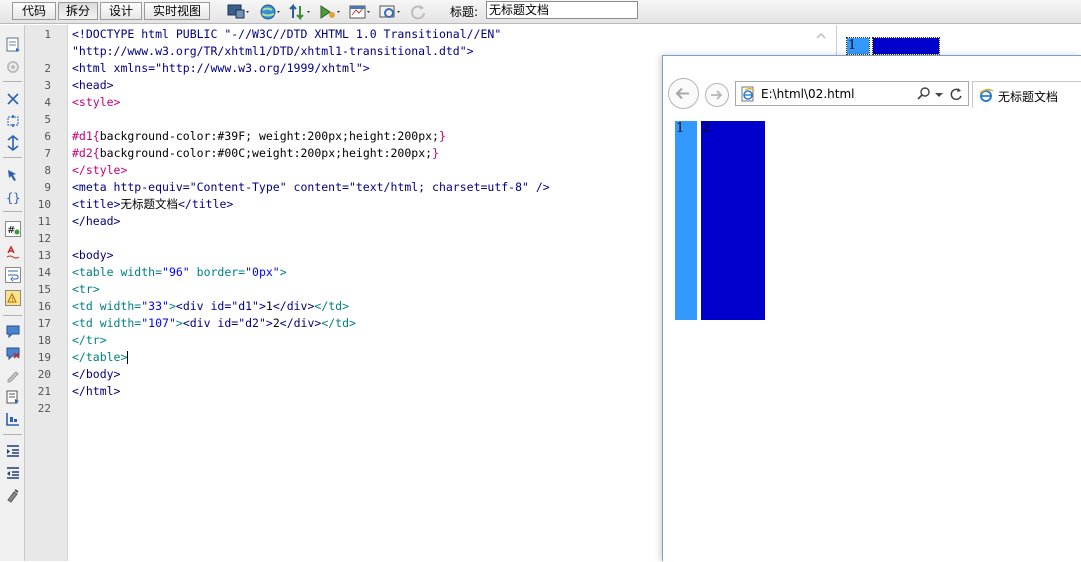 Image resolution: width=1081 pixels, height=562 pixels. I want to click on line-number: 7, so click(47, 153).